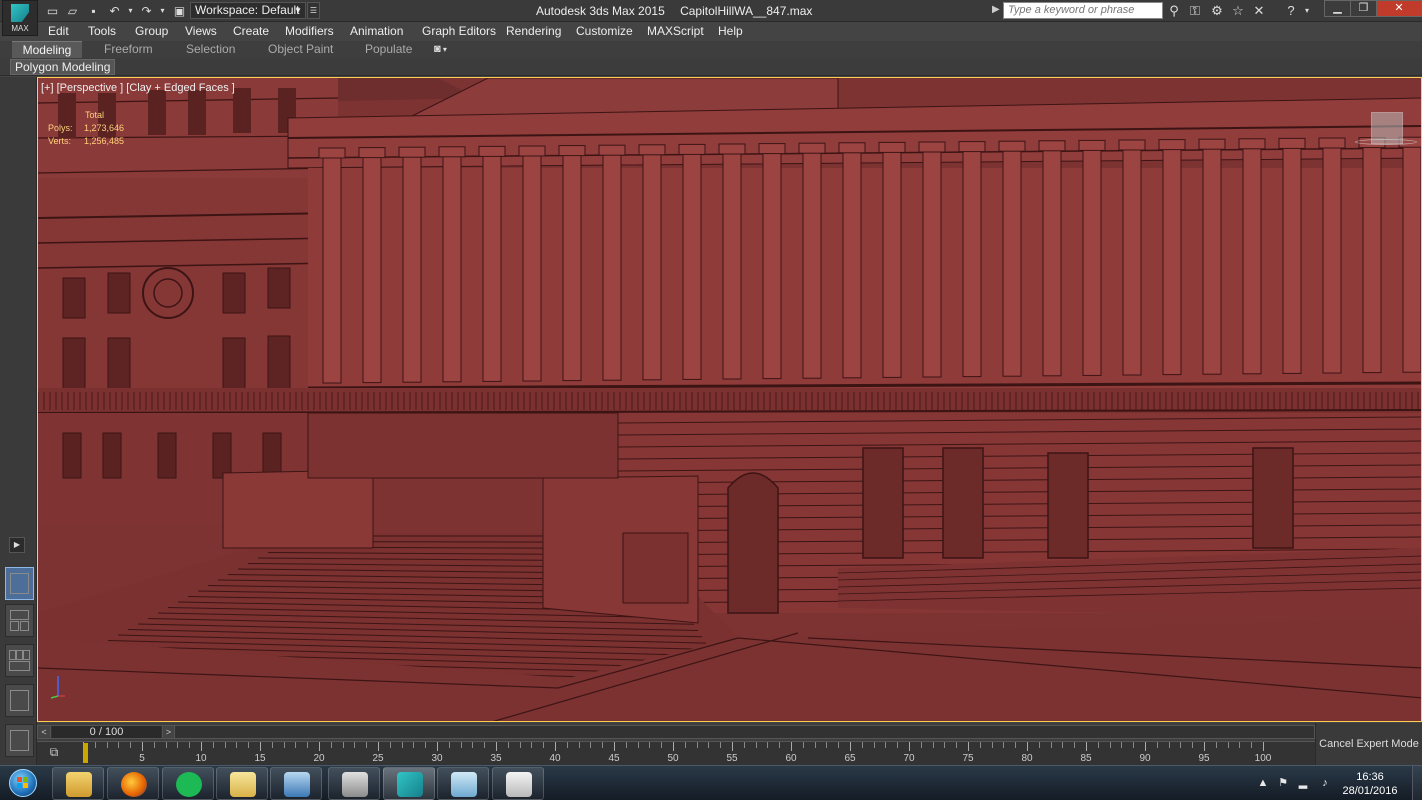 The image size is (1422, 800). Describe the element at coordinates (138, 88) in the screenshot. I see `viewport-label-menu: [+] [Perspective ] [Clay + Edged Faces ]` at that location.